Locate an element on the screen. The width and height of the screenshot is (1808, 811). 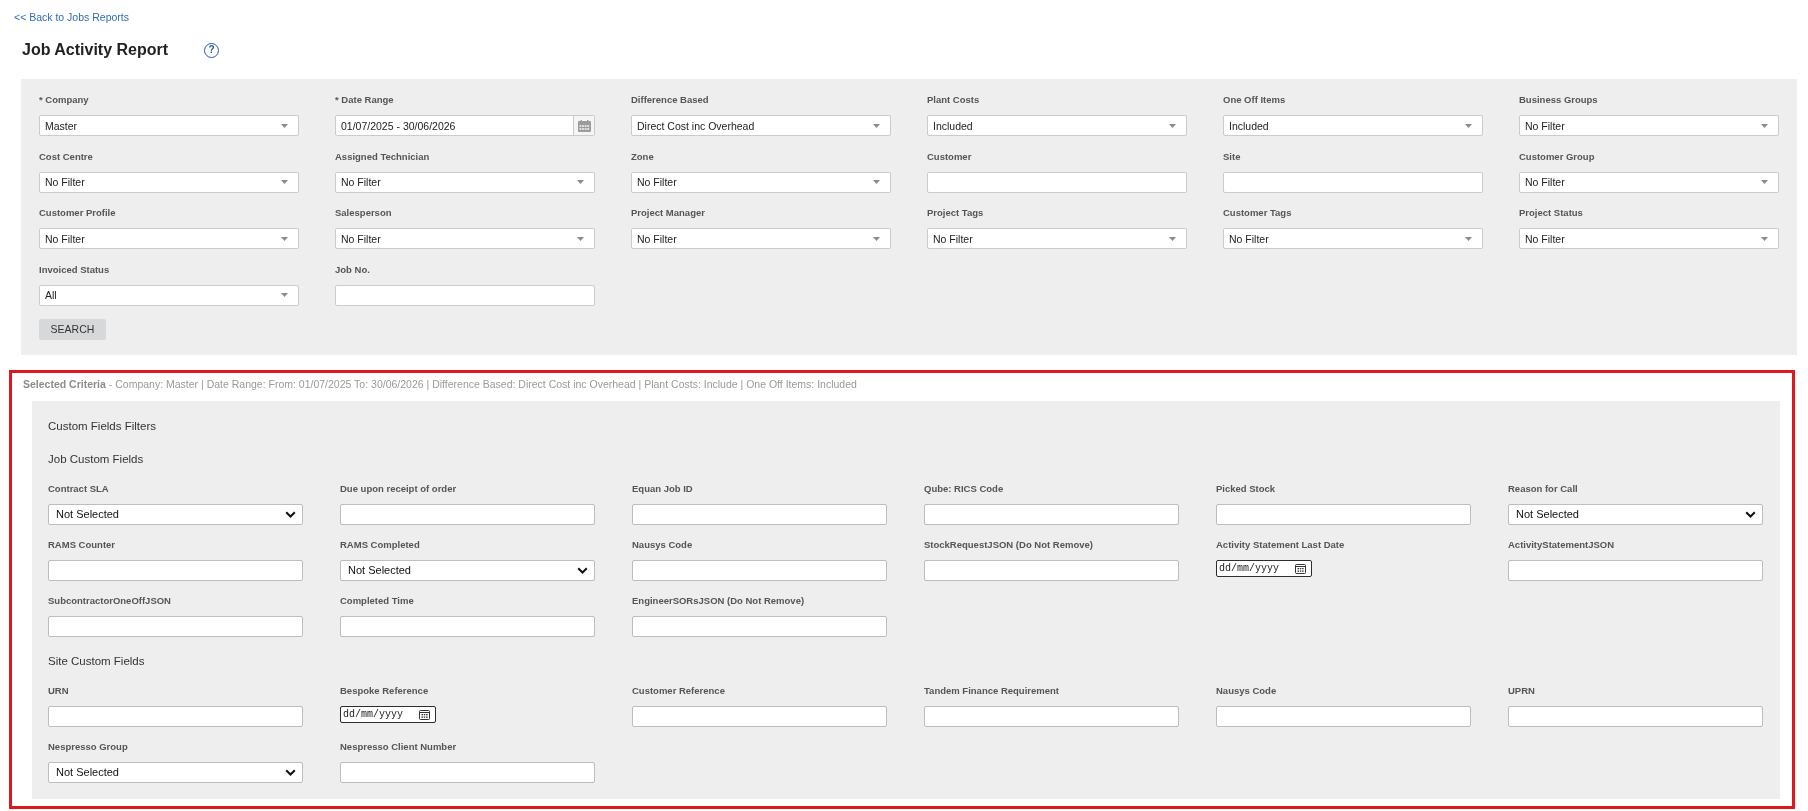
field-label: RAMS Counter is located at coordinates (82, 544).